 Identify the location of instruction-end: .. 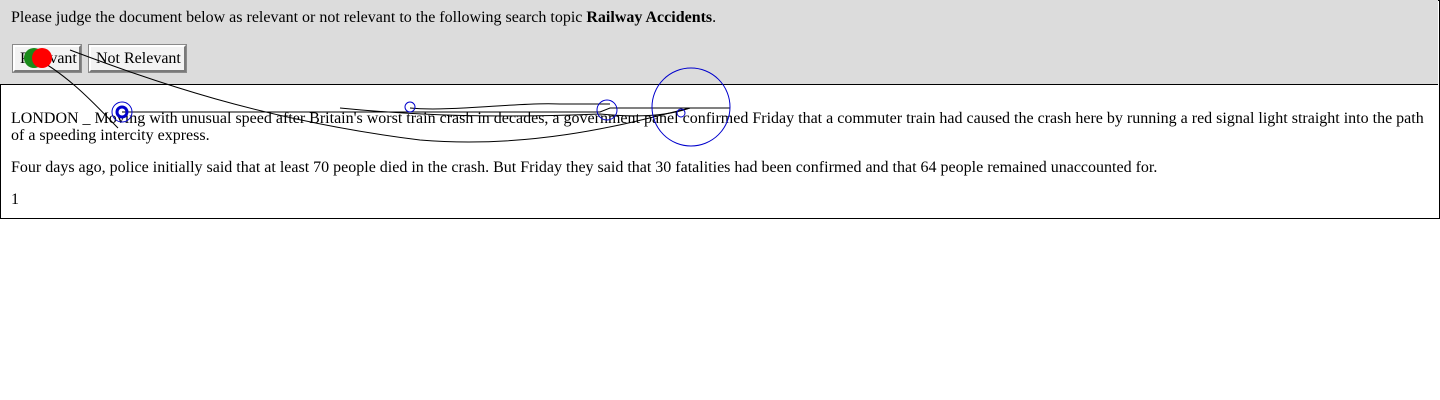
(714, 17).